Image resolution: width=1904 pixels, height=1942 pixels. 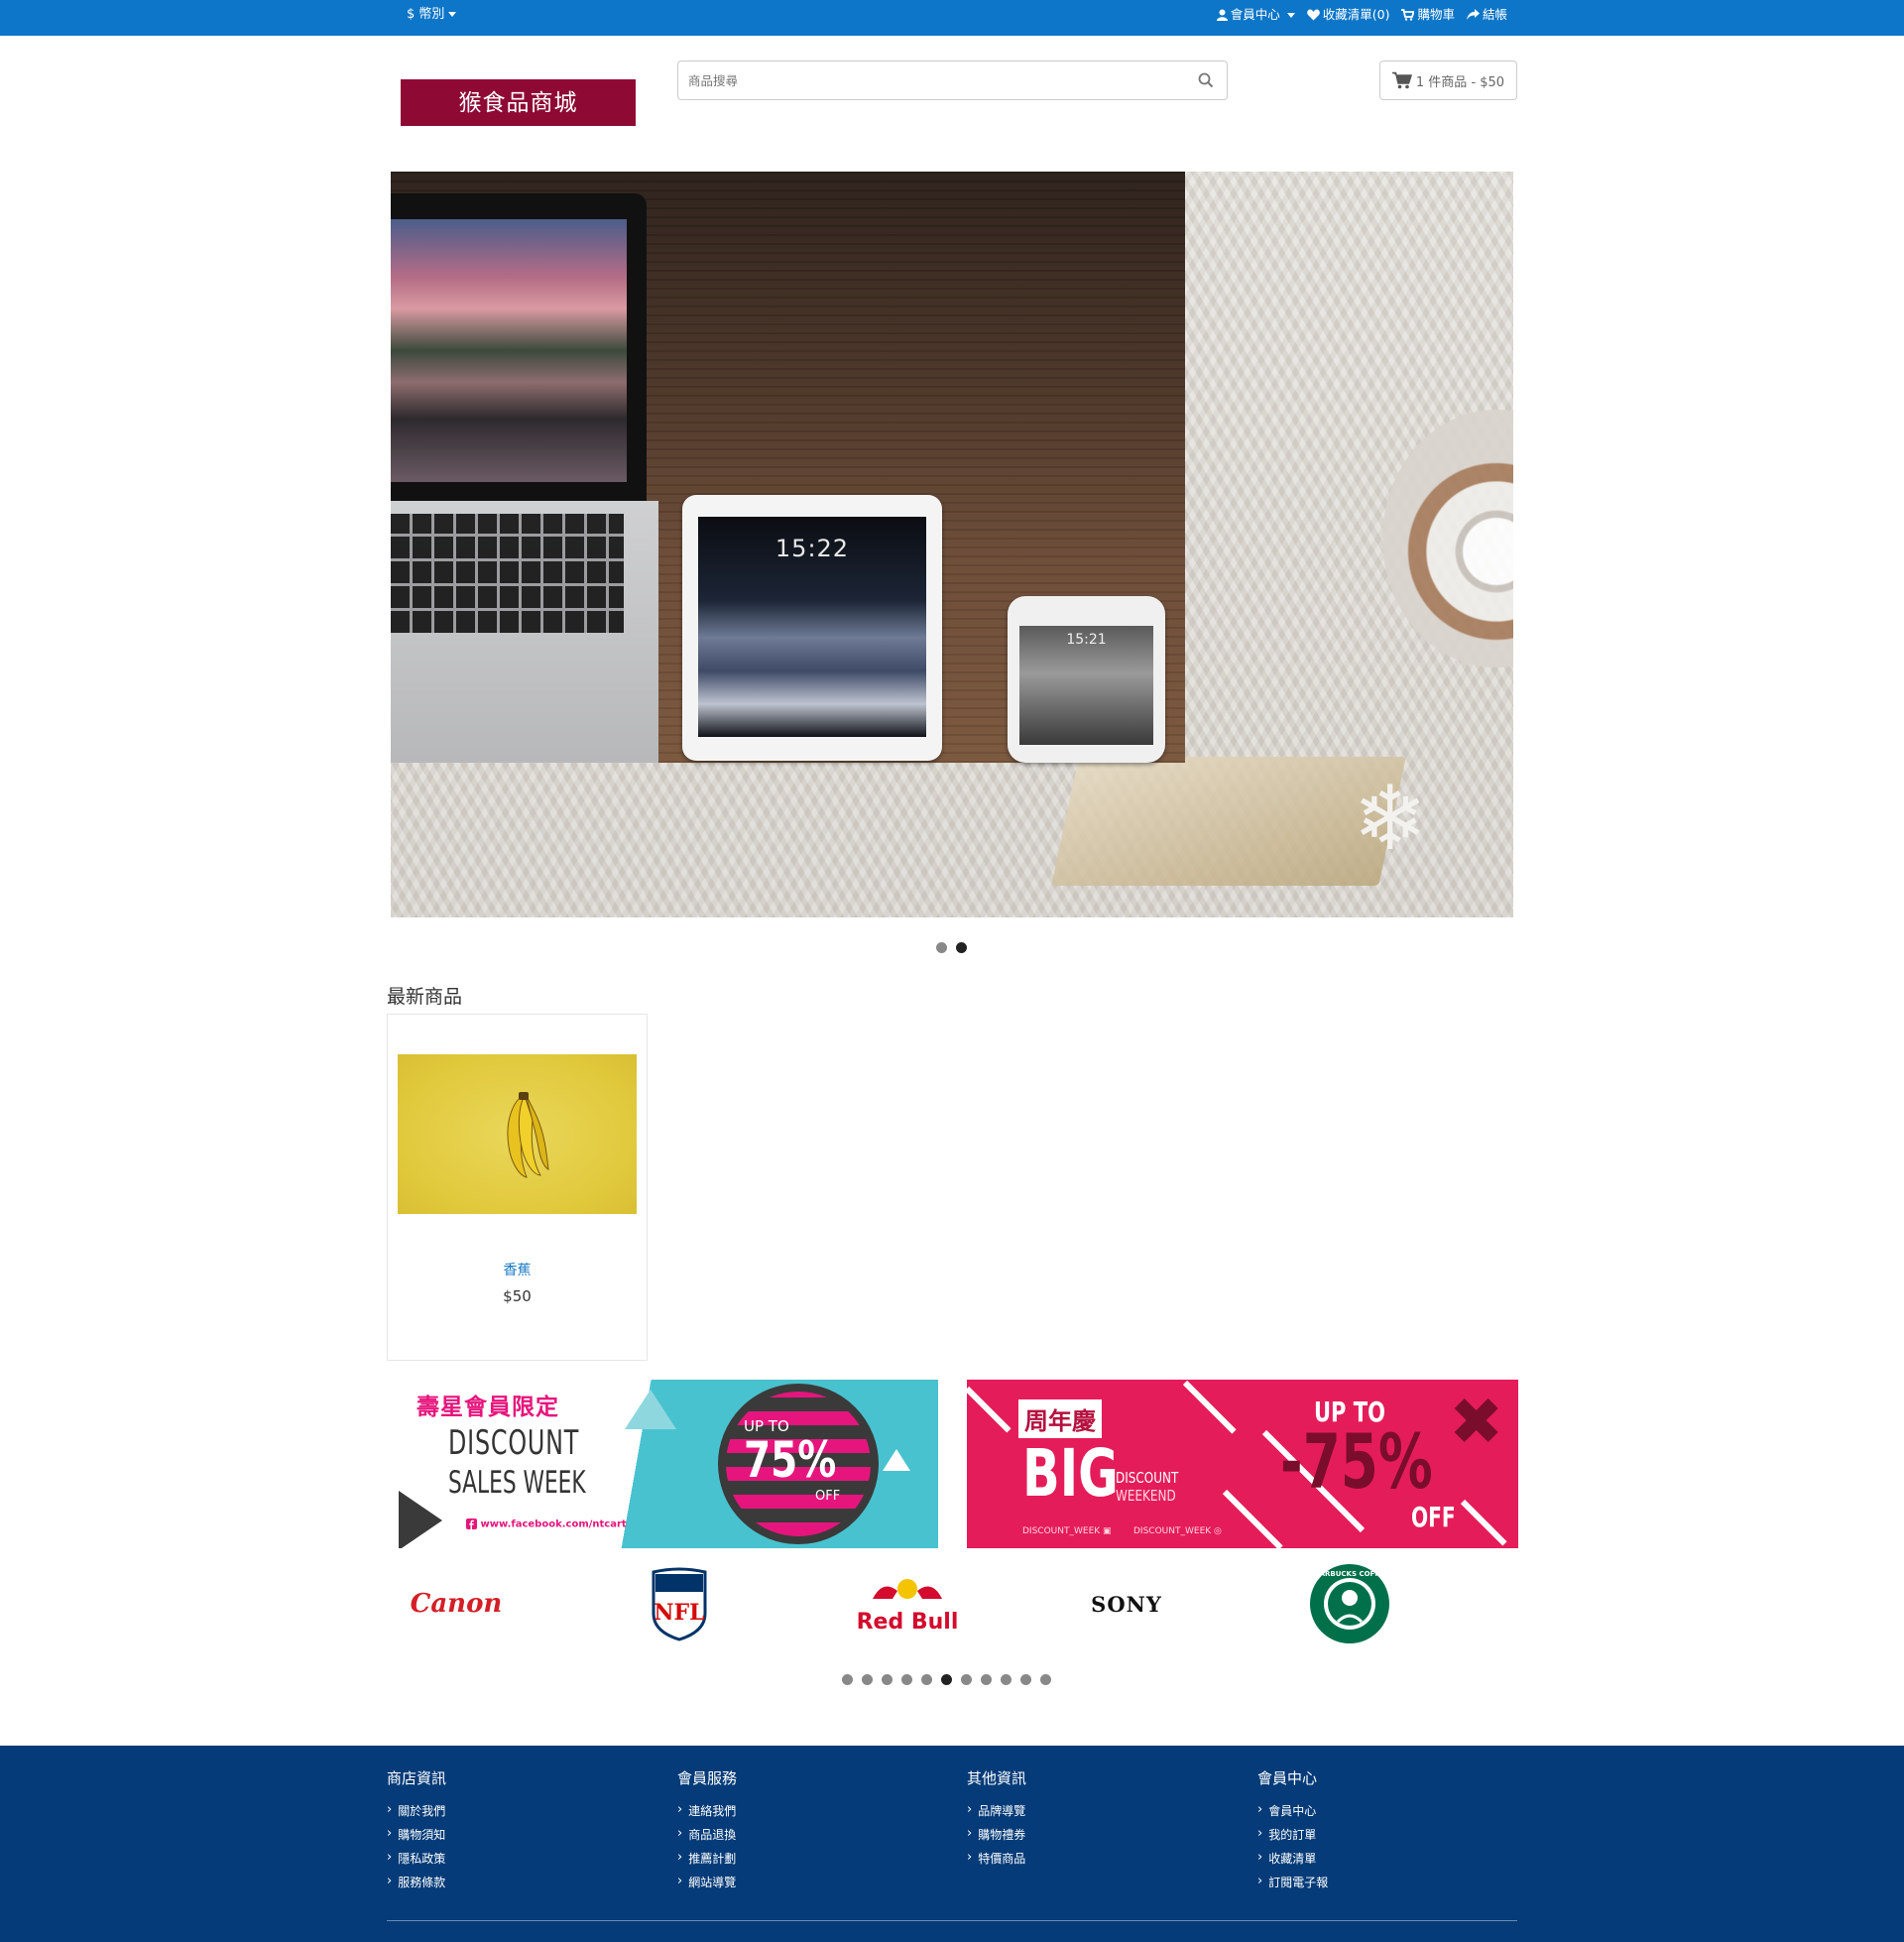 I want to click on footer-link: › 網站導覽, so click(x=791, y=1885).